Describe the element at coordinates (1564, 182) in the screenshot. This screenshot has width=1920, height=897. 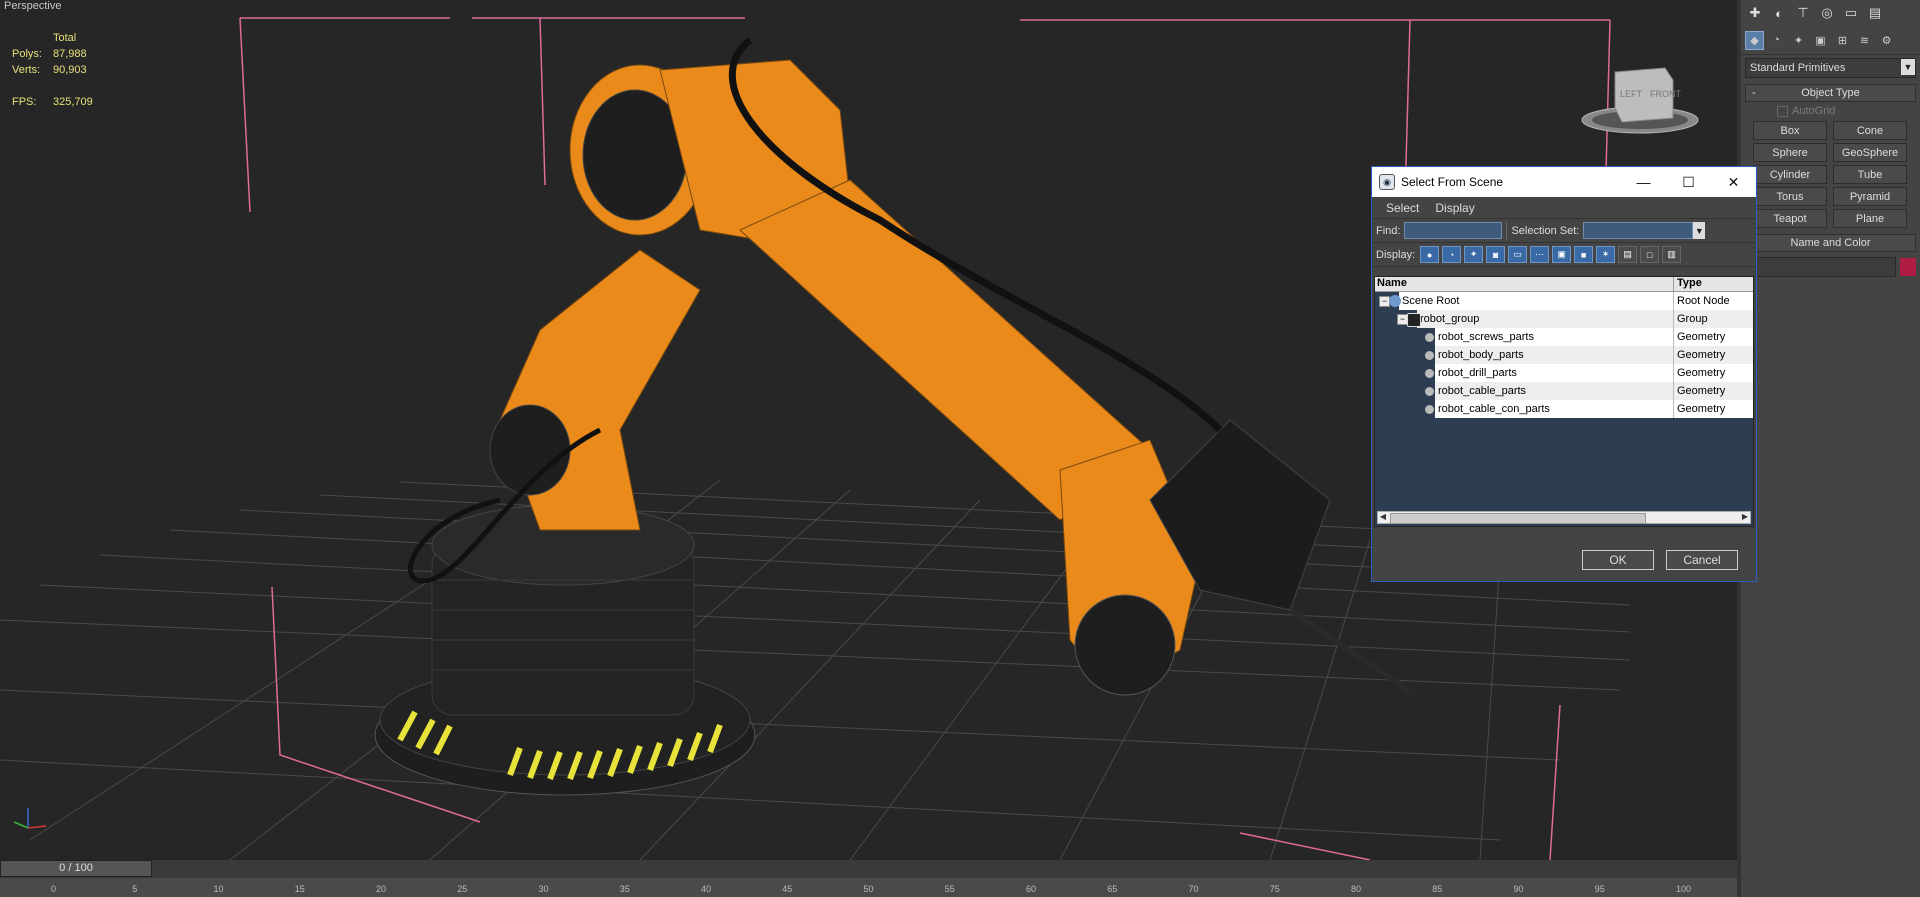
I see `dialog-titlebar: ◉ Select From Scene — ☐ ✕` at that location.